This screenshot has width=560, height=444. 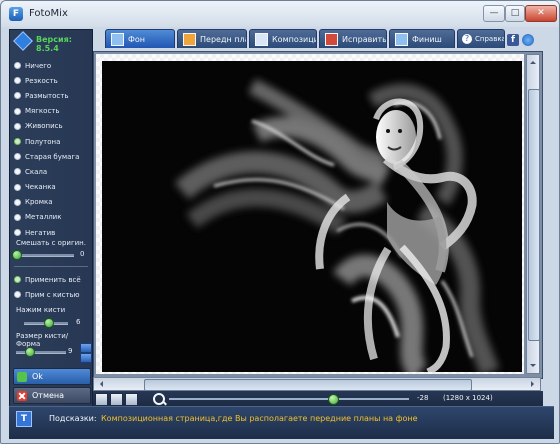 What do you see at coordinates (82, 254) in the screenshot?
I see `mix-value: 0` at bounding box center [82, 254].